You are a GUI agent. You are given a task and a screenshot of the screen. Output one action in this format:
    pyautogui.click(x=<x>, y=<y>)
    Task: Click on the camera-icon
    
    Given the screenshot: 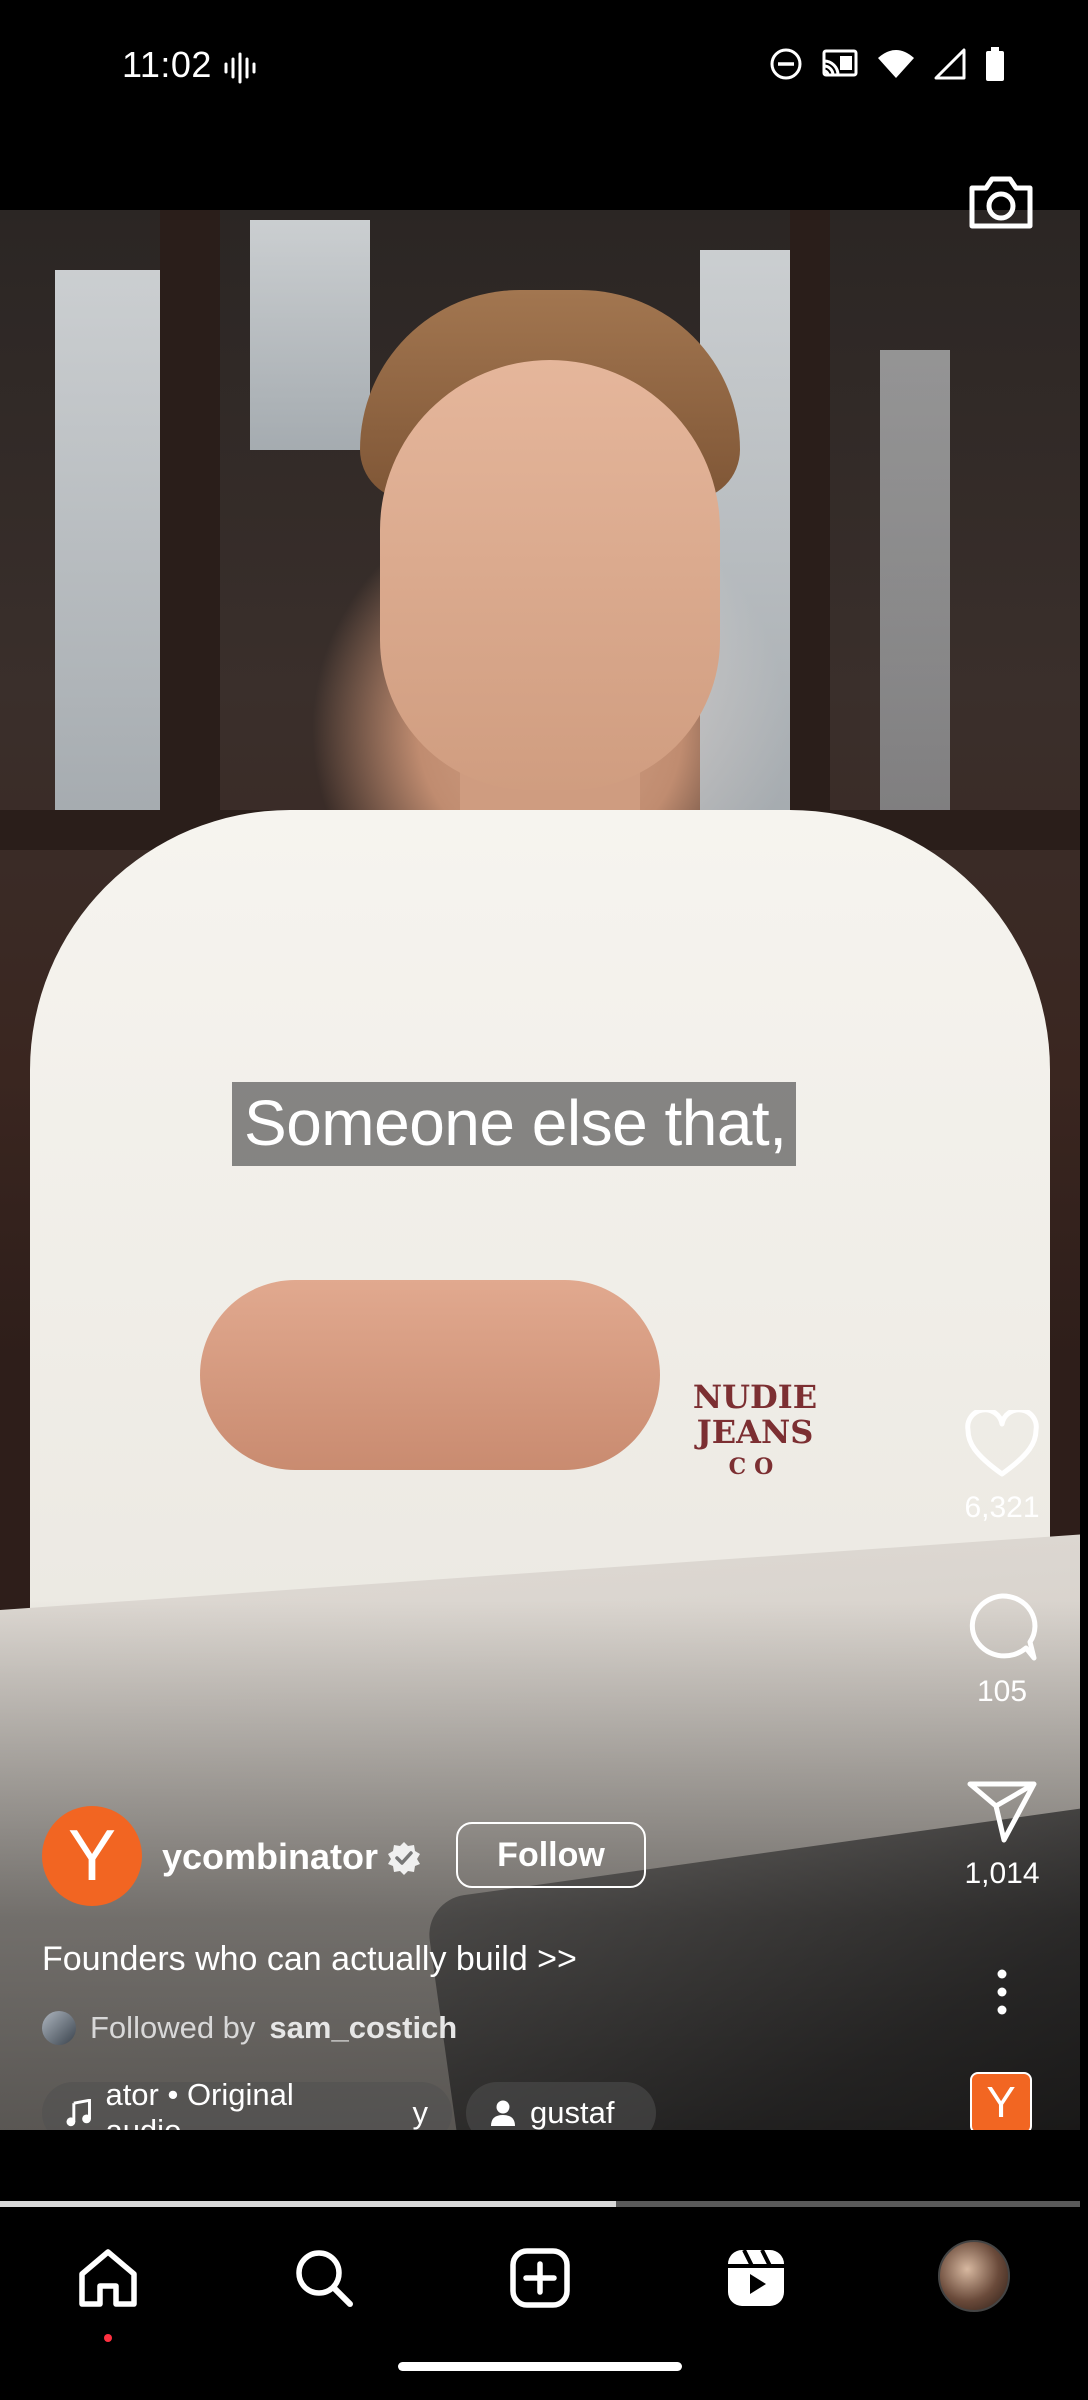 What is the action you would take?
    pyautogui.click(x=1001, y=204)
    